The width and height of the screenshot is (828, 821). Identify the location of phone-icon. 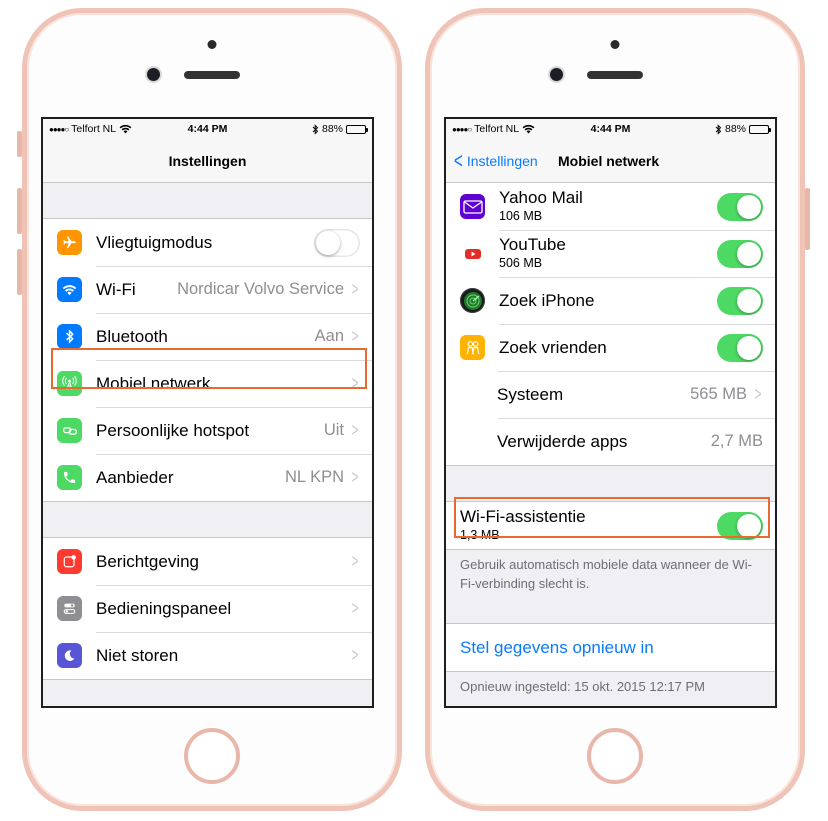
(69, 477).